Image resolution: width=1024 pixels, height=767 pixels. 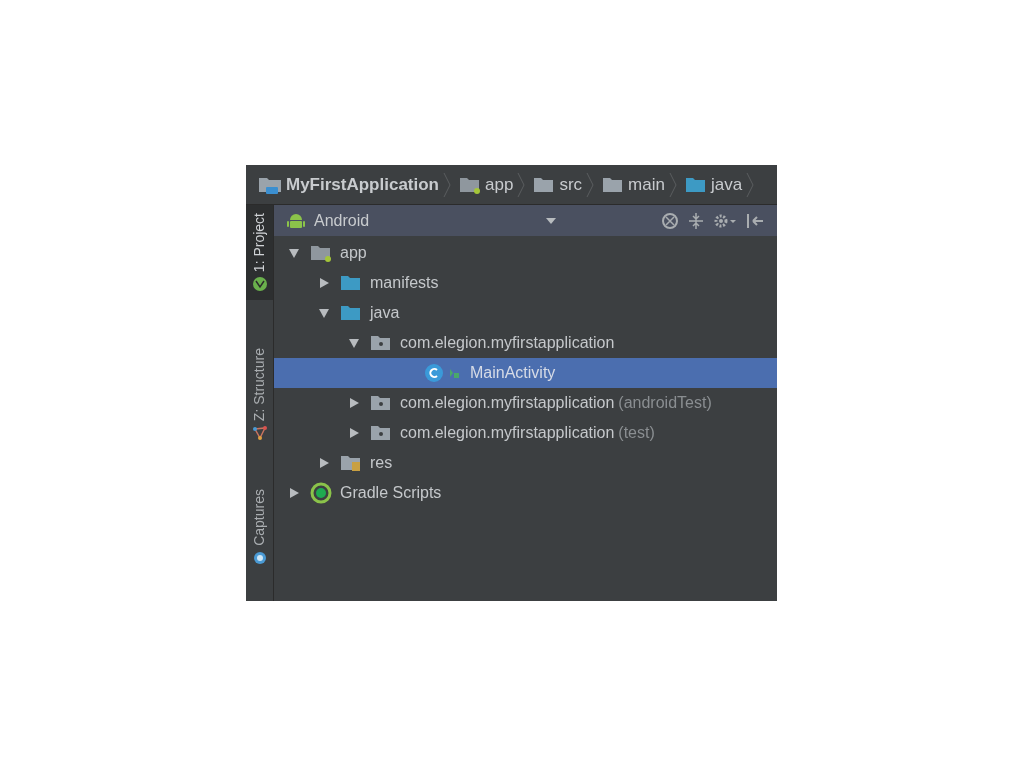 What do you see at coordinates (381, 463) in the screenshot?
I see `node-label: res` at bounding box center [381, 463].